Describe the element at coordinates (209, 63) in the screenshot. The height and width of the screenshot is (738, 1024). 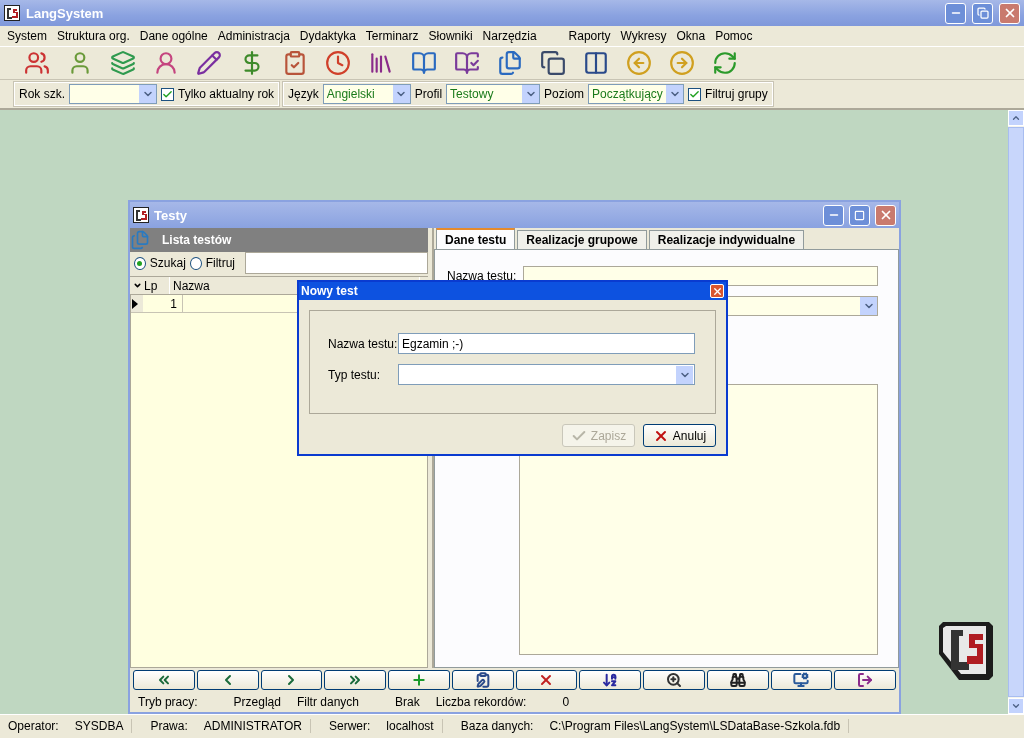
I see `pencil-icon` at that location.